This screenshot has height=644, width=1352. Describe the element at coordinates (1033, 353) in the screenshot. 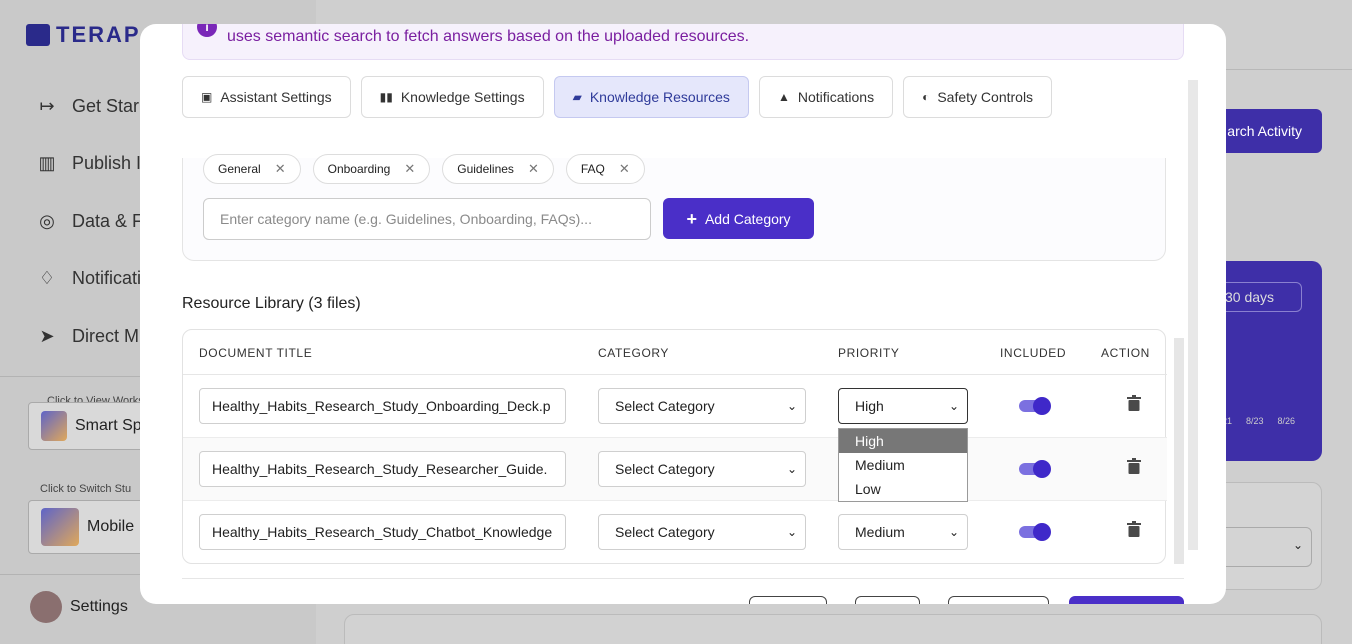

I see `column-header: INCLUDED` at that location.